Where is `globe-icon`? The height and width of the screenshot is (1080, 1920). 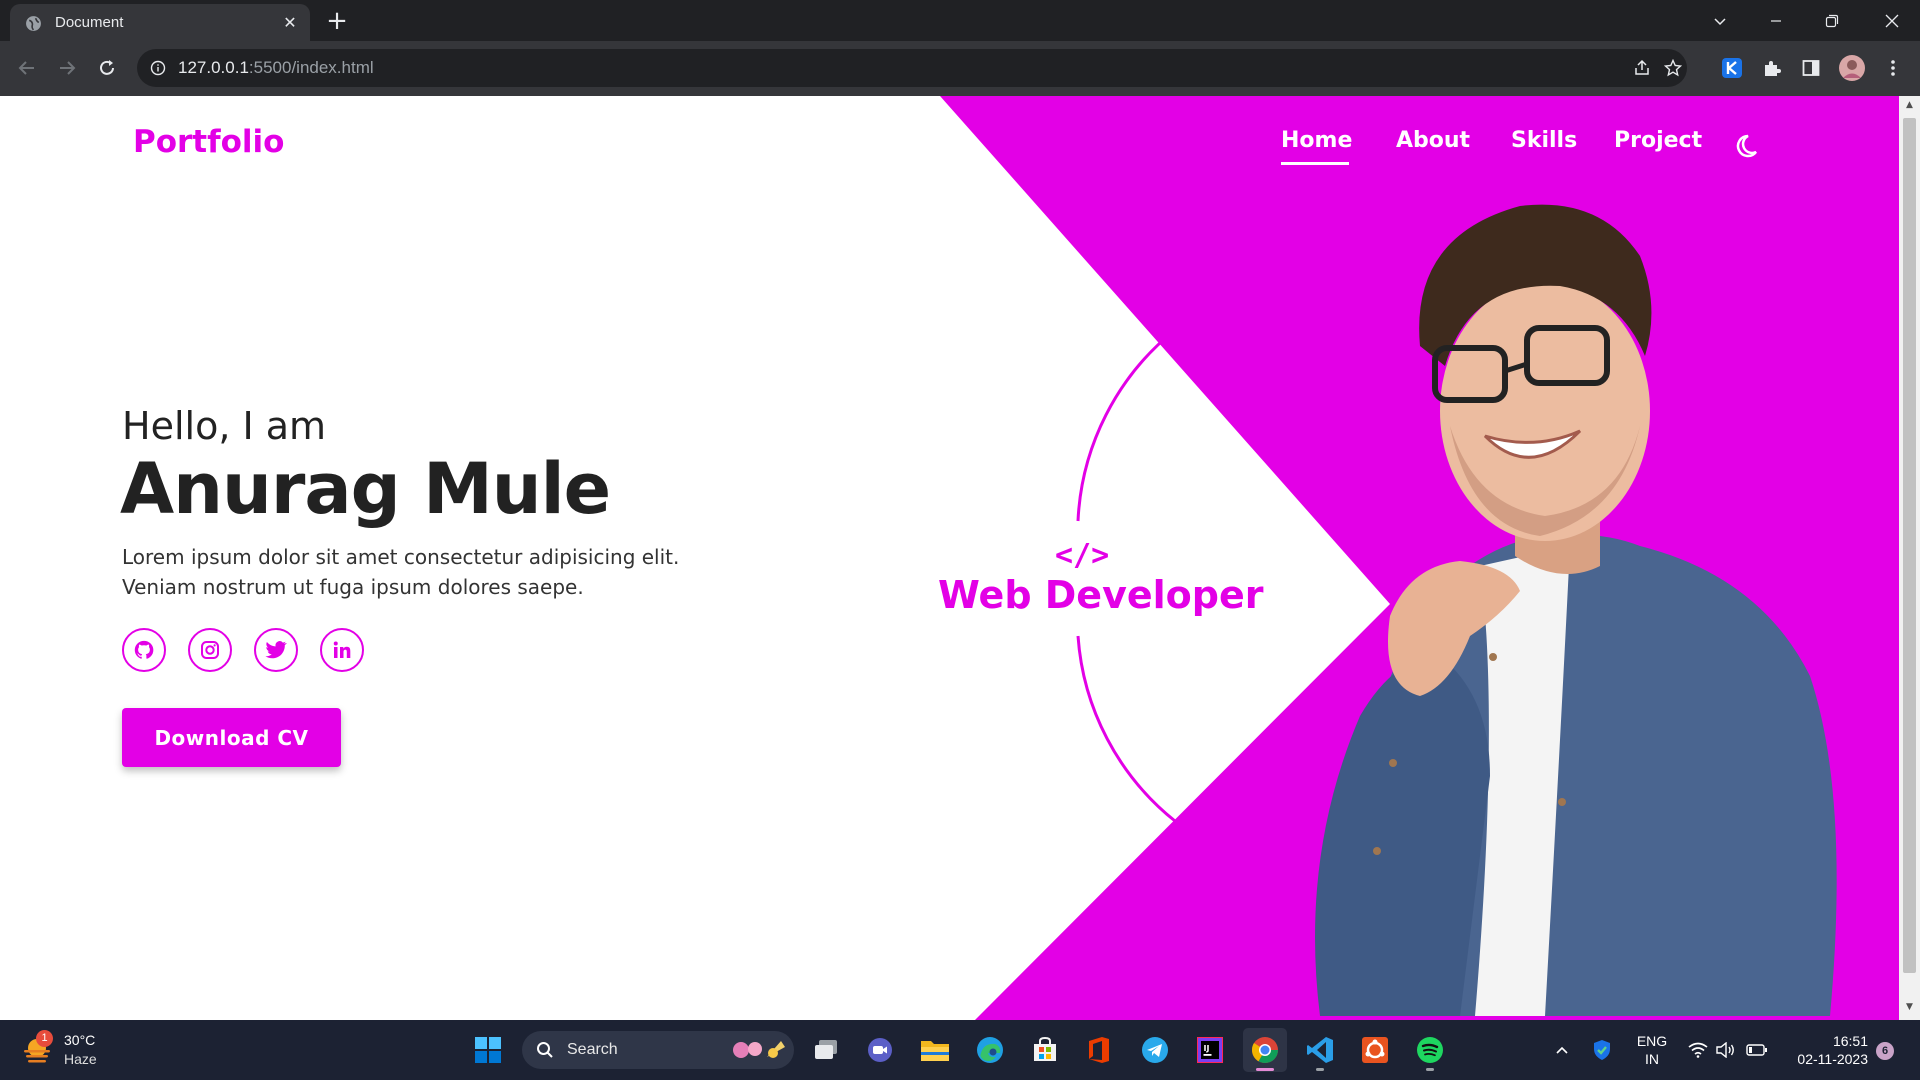 globe-icon is located at coordinates (33, 23).